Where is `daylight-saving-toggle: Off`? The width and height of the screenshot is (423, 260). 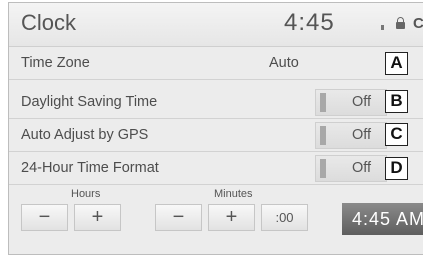 daylight-saving-toggle: Off is located at coordinates (351, 102).